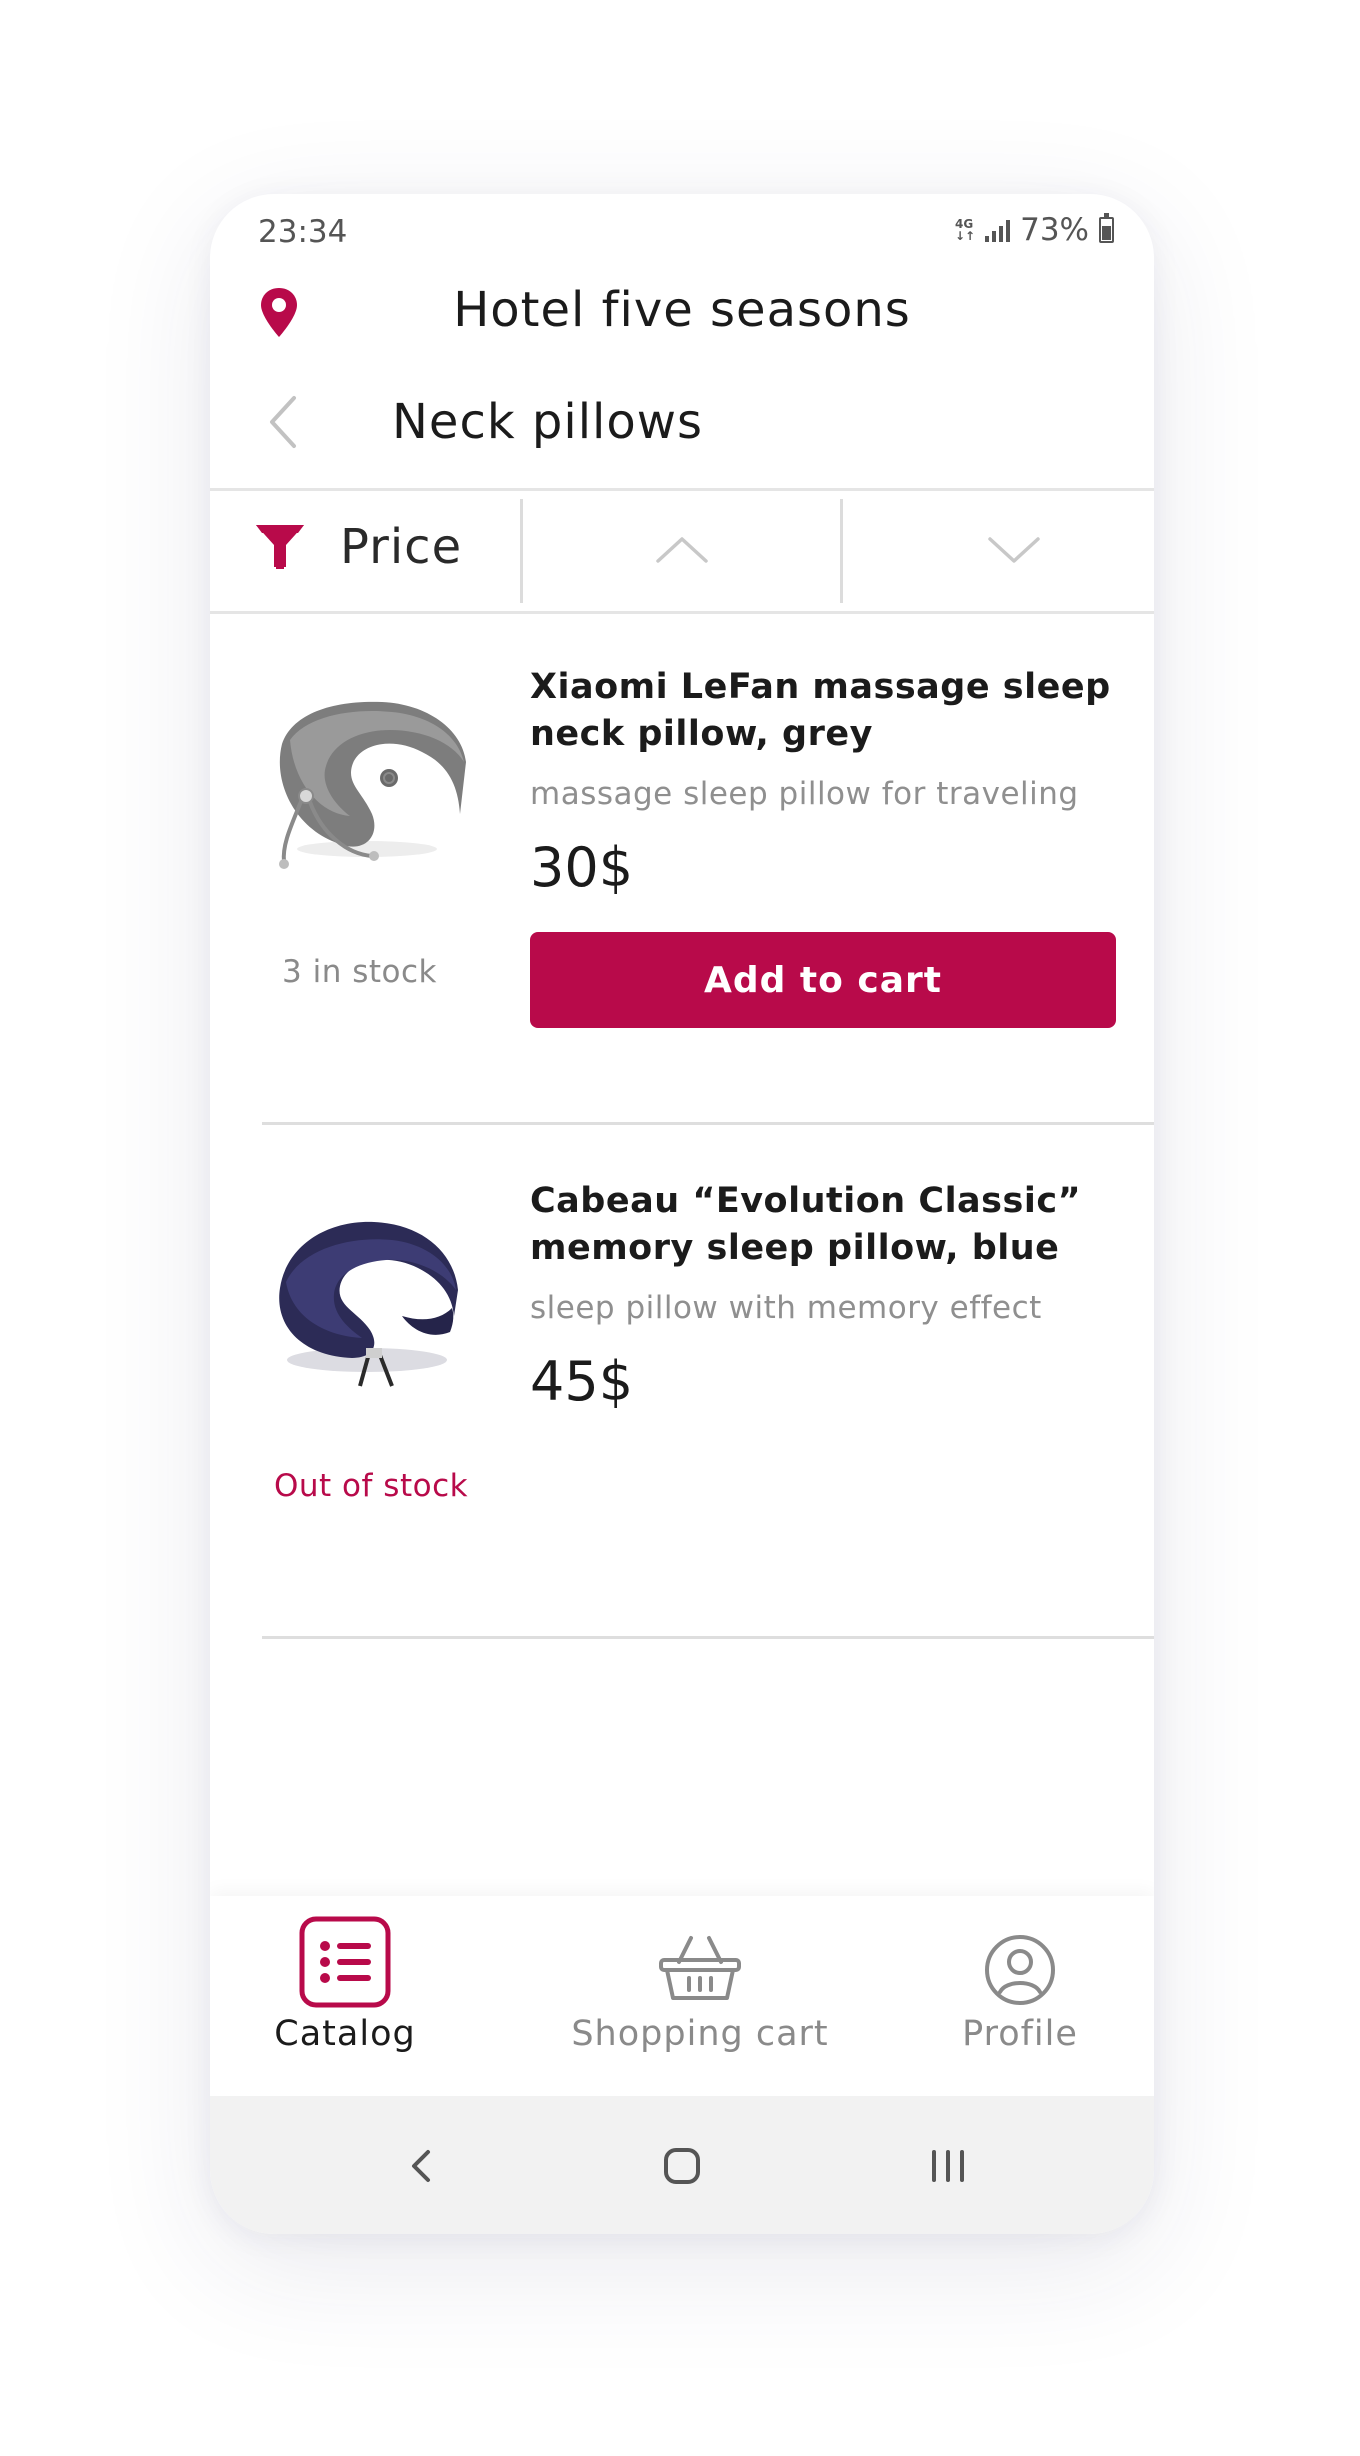  Describe the element at coordinates (371, 1486) in the screenshot. I see `stock-status: Out of stock` at that location.